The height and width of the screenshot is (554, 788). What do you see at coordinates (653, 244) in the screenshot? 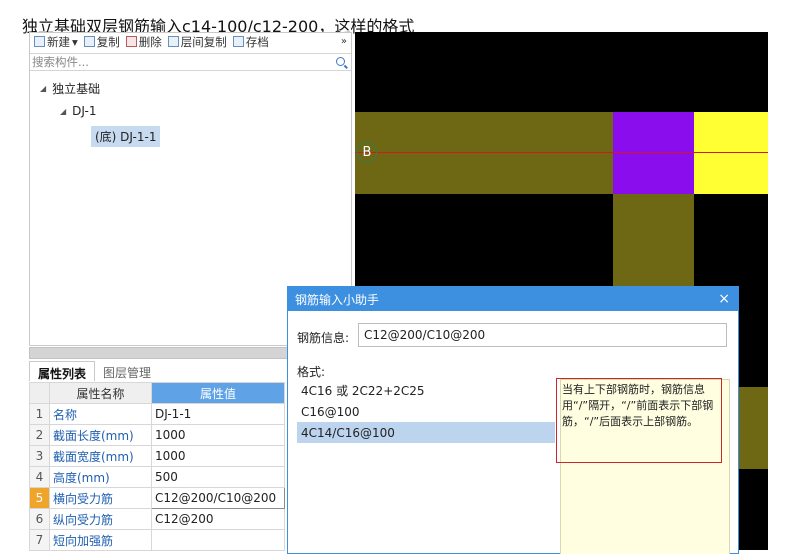
I see `foundation-beam-vertical` at bounding box center [653, 244].